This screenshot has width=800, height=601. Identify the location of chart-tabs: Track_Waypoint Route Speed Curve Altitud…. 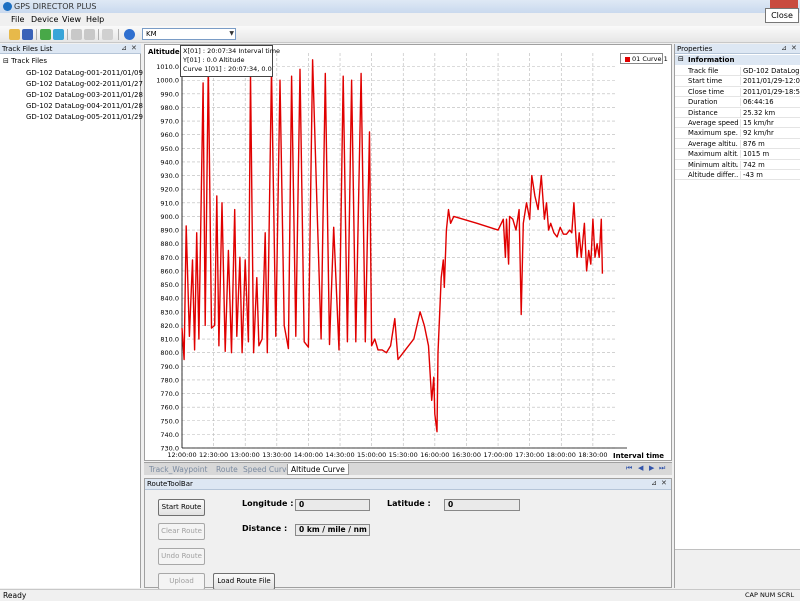
(408, 468).